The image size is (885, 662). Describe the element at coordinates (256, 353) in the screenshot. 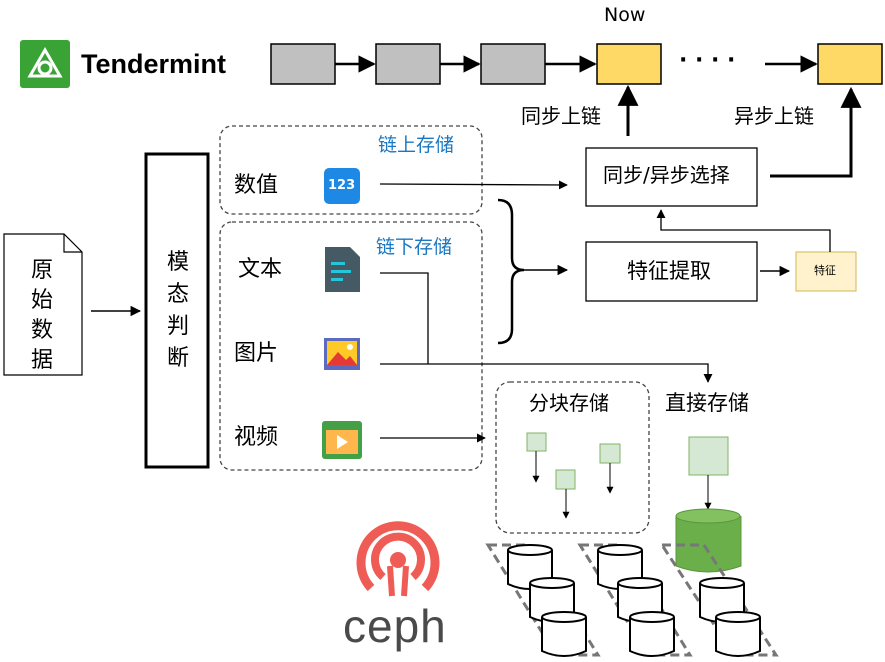

I see `image-label: 图片` at that location.